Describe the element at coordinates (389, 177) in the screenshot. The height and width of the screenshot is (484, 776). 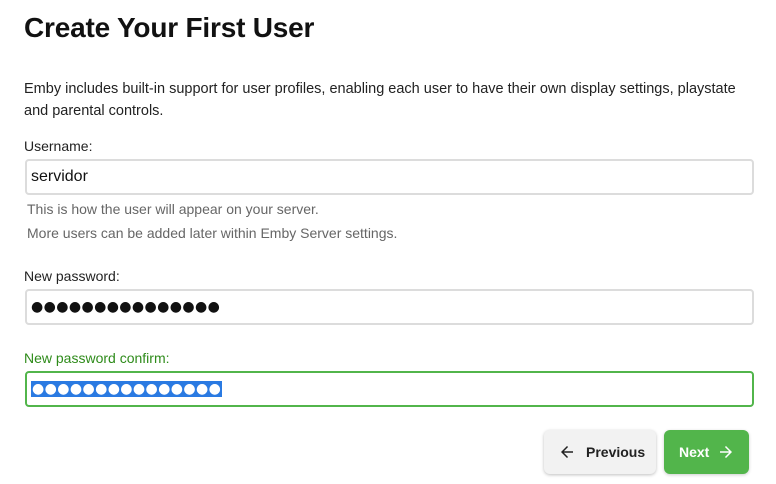
I see `username-input: servidor` at that location.